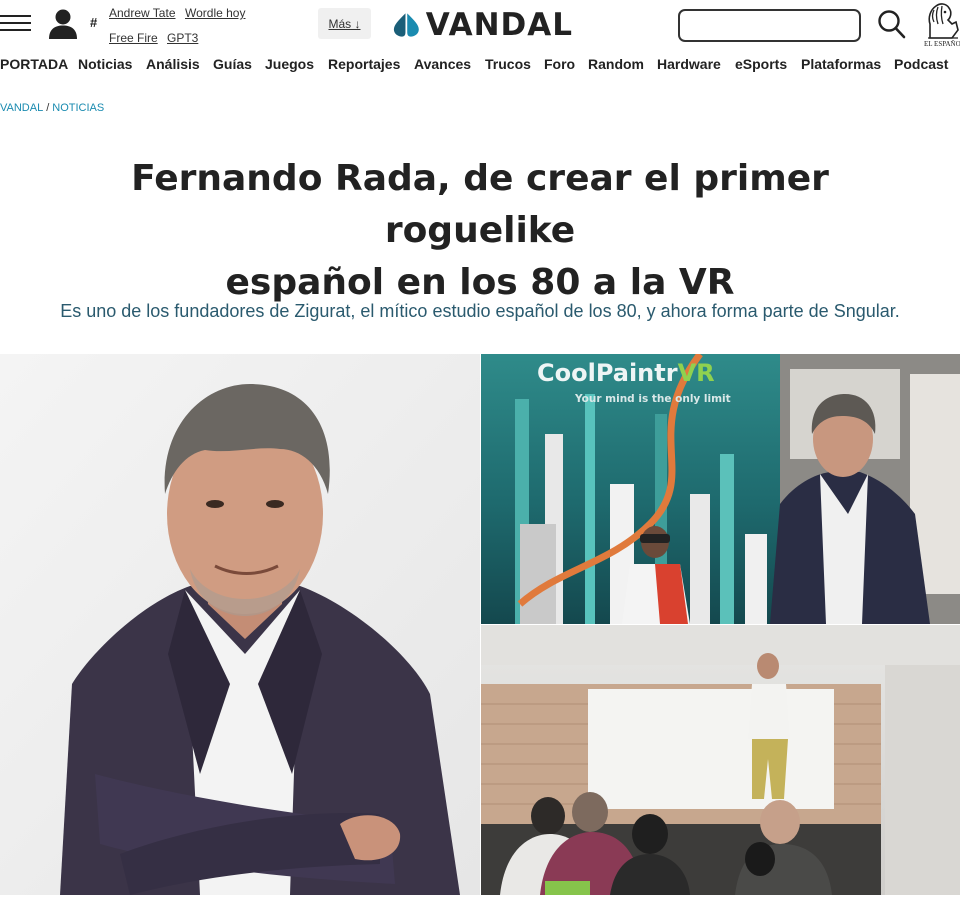 The width and height of the screenshot is (960, 901). What do you see at coordinates (720, 760) in the screenshot?
I see `talk-event-photo` at bounding box center [720, 760].